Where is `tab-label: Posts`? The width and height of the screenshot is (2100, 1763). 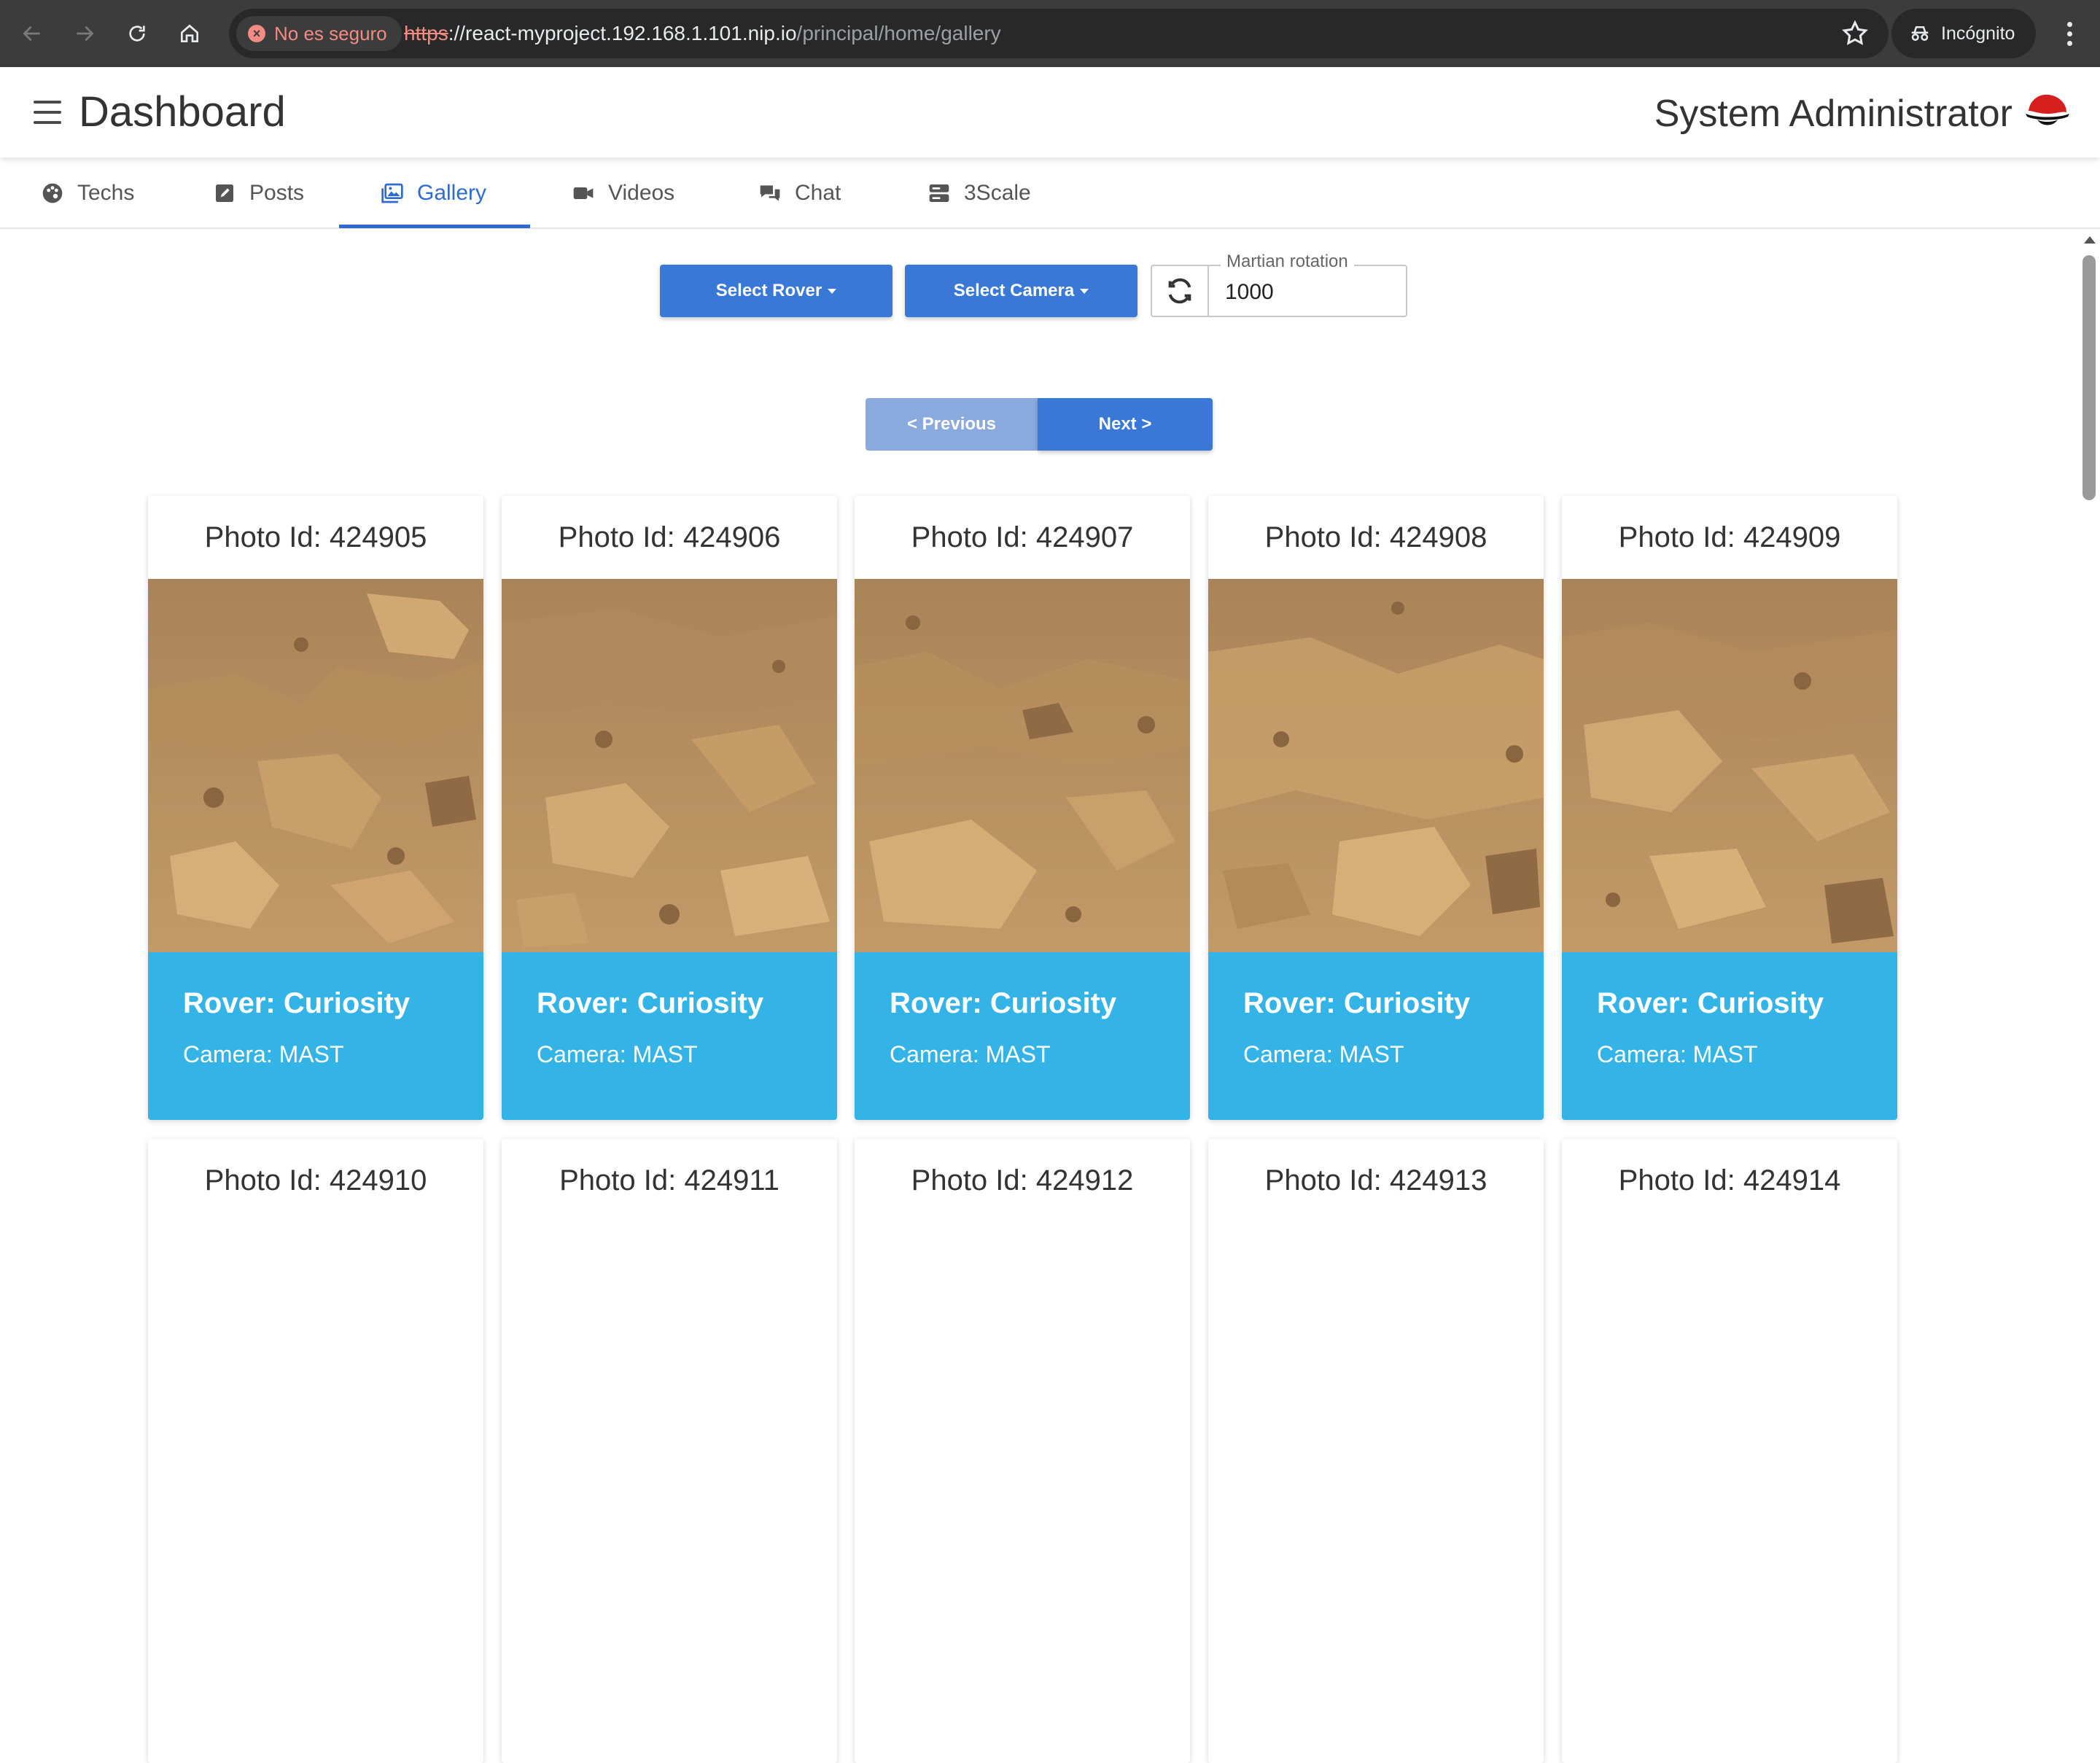 tab-label: Posts is located at coordinates (277, 193).